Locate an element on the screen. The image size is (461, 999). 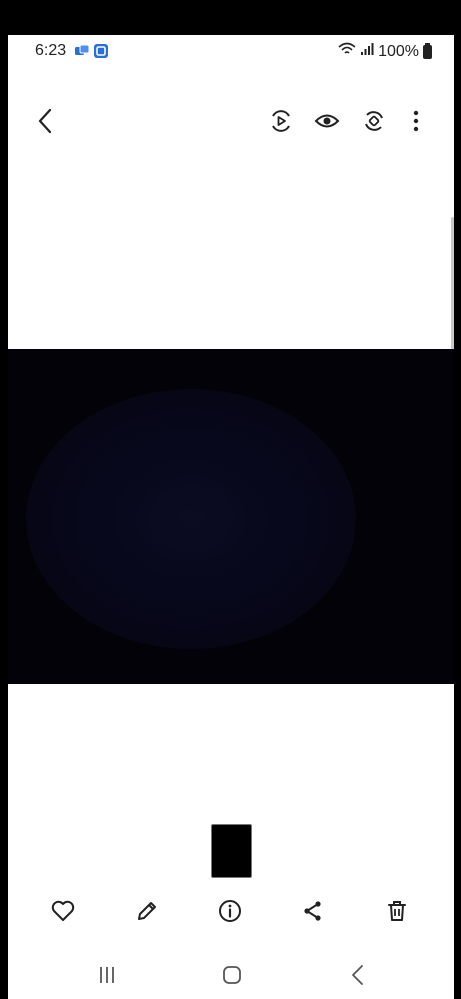
info-icon is located at coordinates (230, 911).